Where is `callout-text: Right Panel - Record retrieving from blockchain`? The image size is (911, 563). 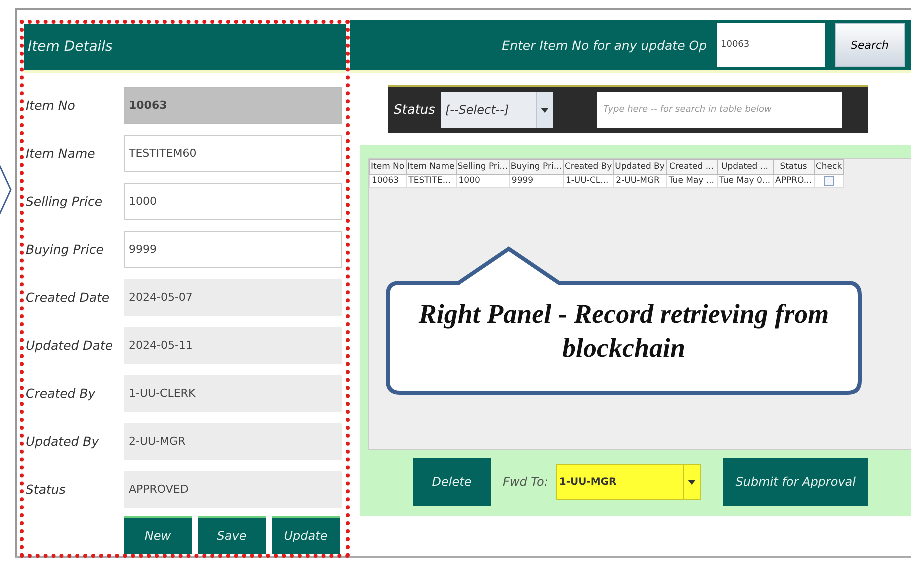
callout-text: Right Panel - Record retrieving from blockchain is located at coordinates (624, 331).